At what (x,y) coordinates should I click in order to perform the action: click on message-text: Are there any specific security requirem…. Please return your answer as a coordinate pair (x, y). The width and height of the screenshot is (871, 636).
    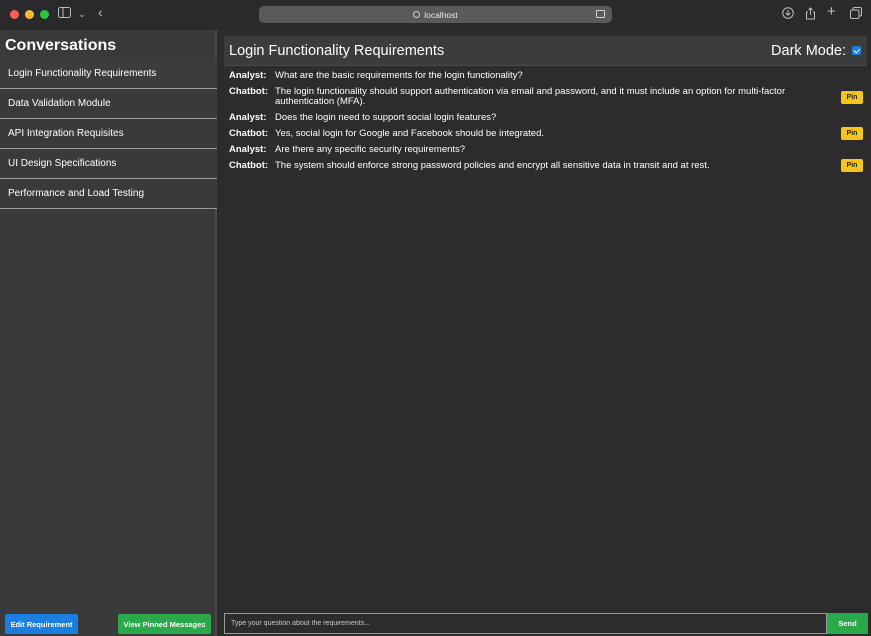
    Looking at the image, I should click on (370, 149).